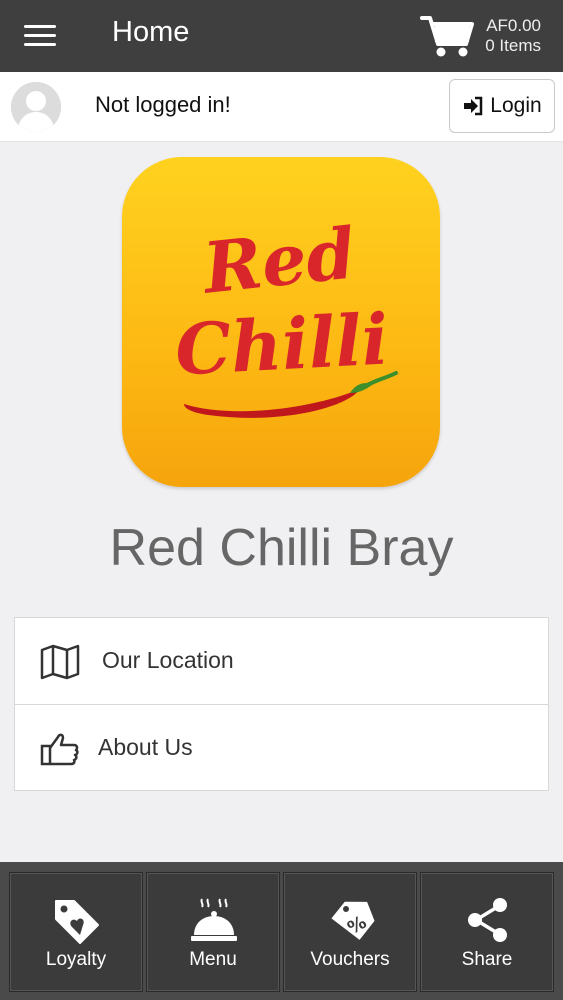 Image resolution: width=563 pixels, height=1000 pixels. I want to click on list-item-label: About Us, so click(145, 747).